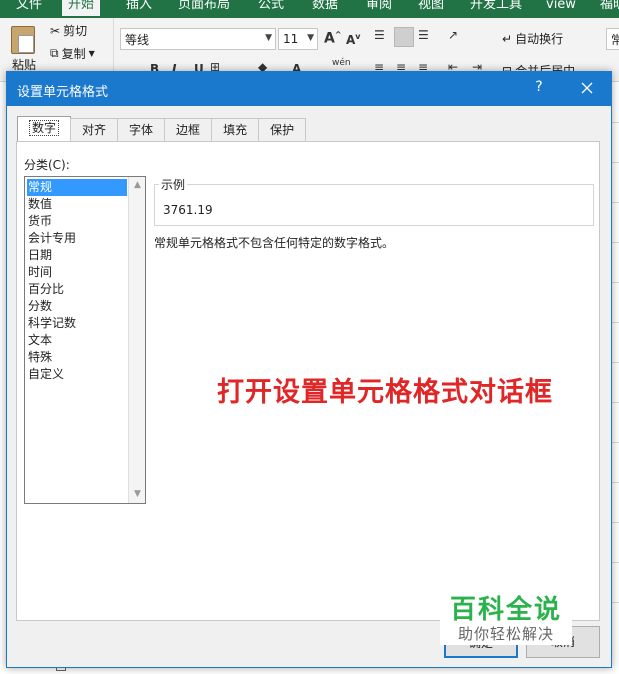 The image size is (619, 674). What do you see at coordinates (188, 210) in the screenshot?
I see `sample-value: 3761.19` at bounding box center [188, 210].